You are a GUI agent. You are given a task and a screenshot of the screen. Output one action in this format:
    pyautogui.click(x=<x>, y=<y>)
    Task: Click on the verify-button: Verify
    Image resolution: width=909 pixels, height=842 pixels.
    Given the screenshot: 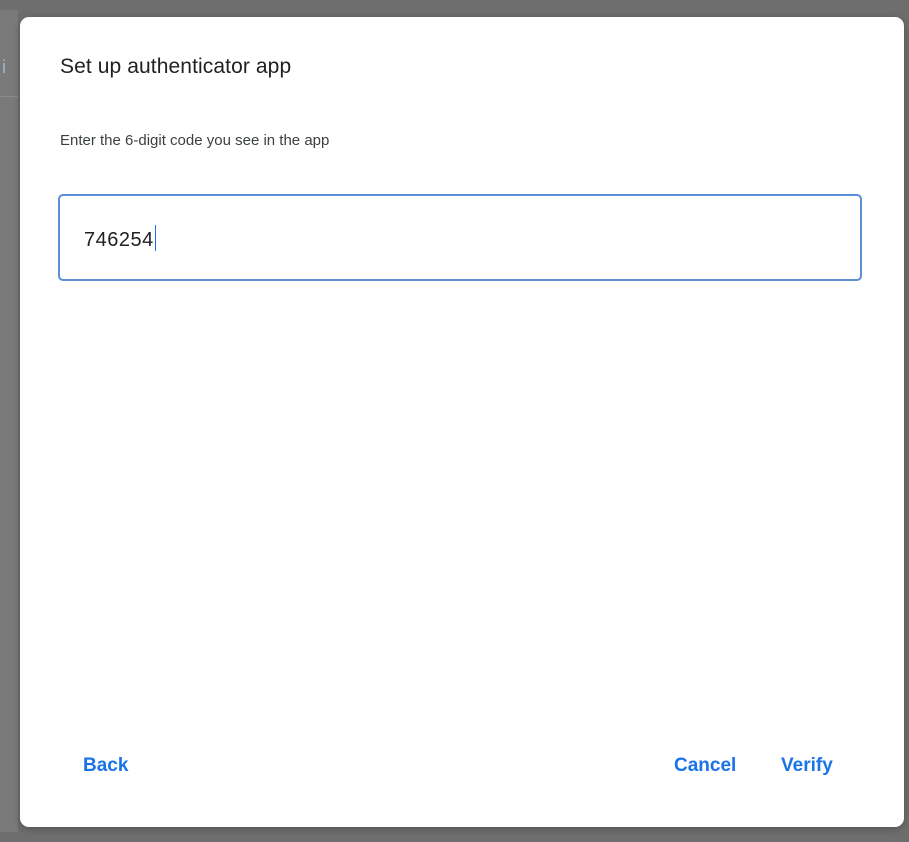 What is the action you would take?
    pyautogui.click(x=807, y=766)
    